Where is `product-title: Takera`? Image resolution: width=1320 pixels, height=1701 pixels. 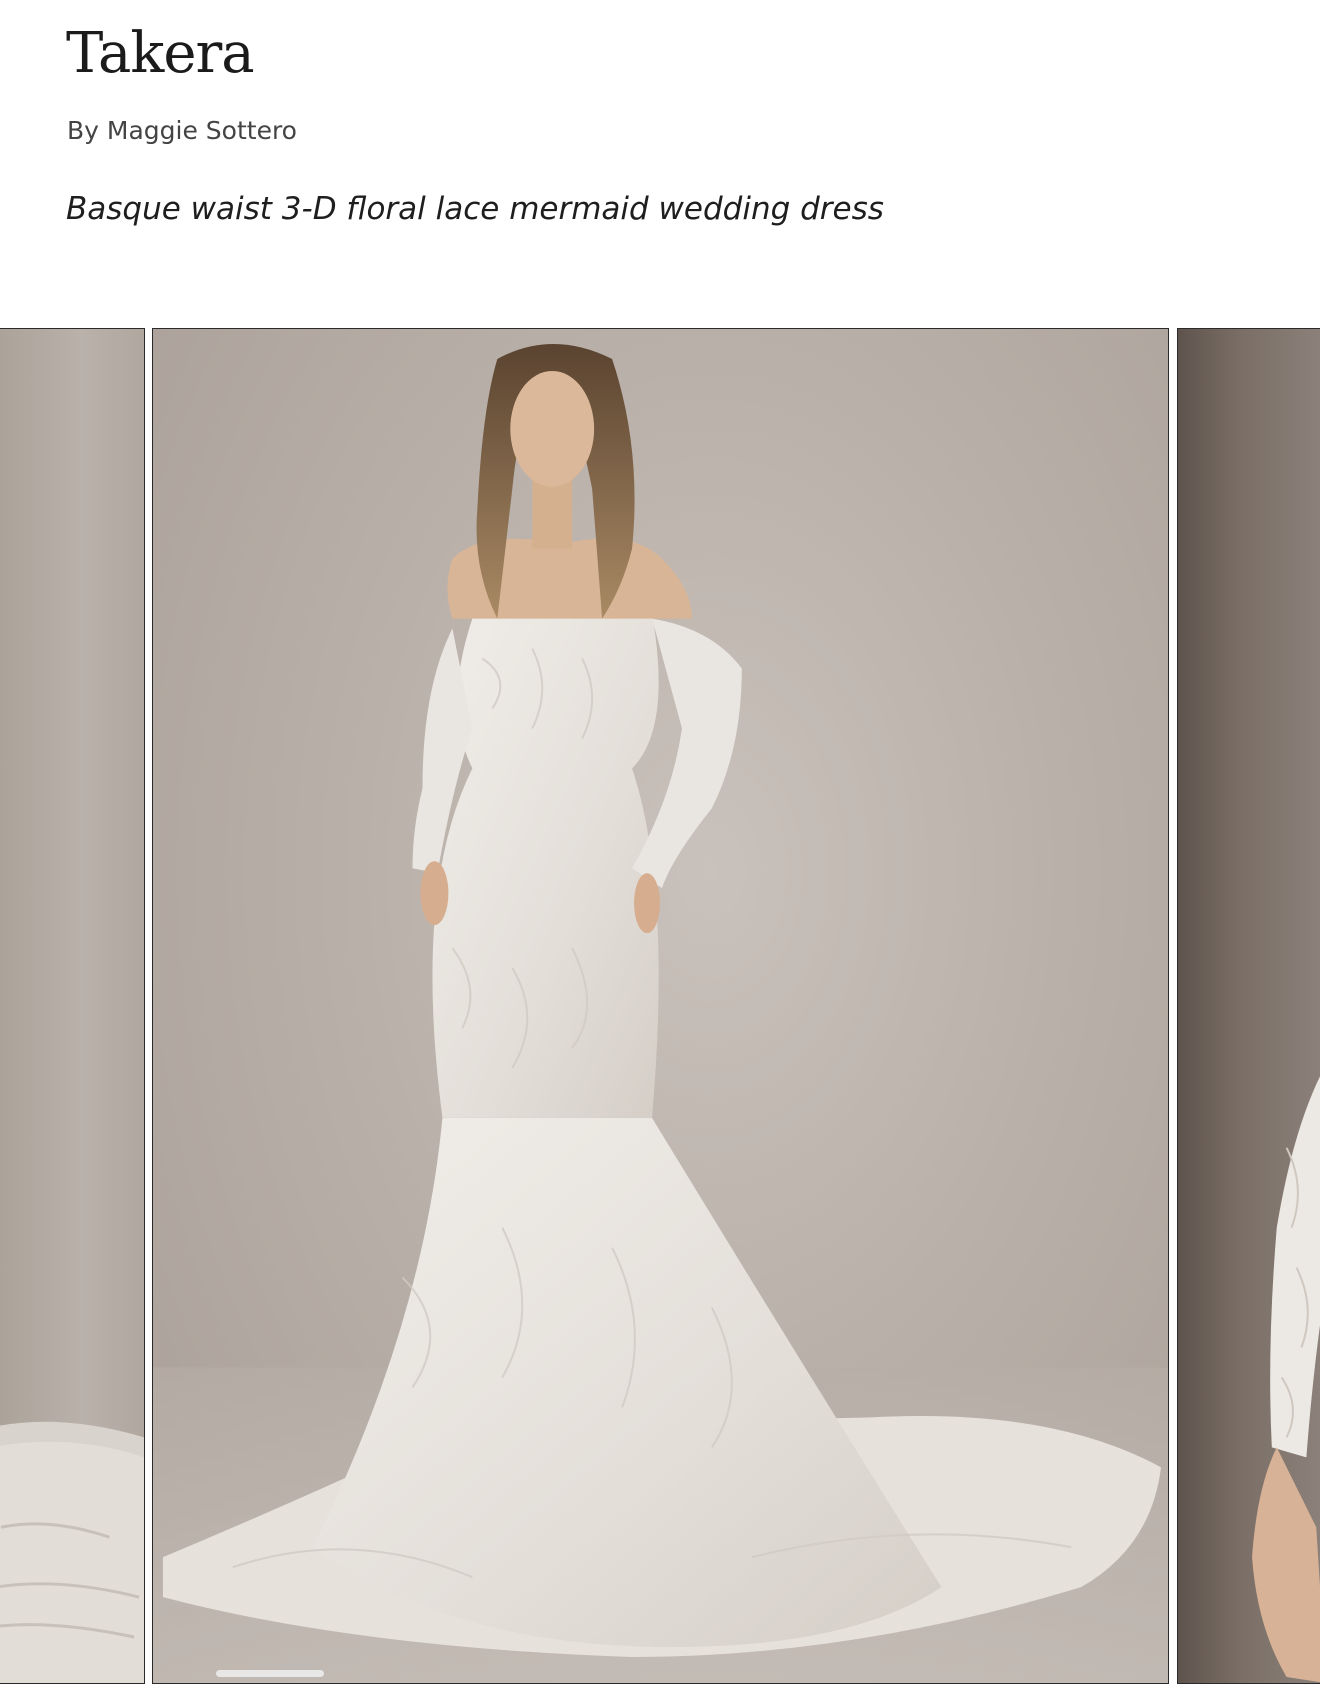
product-title: Takera is located at coordinates (160, 53).